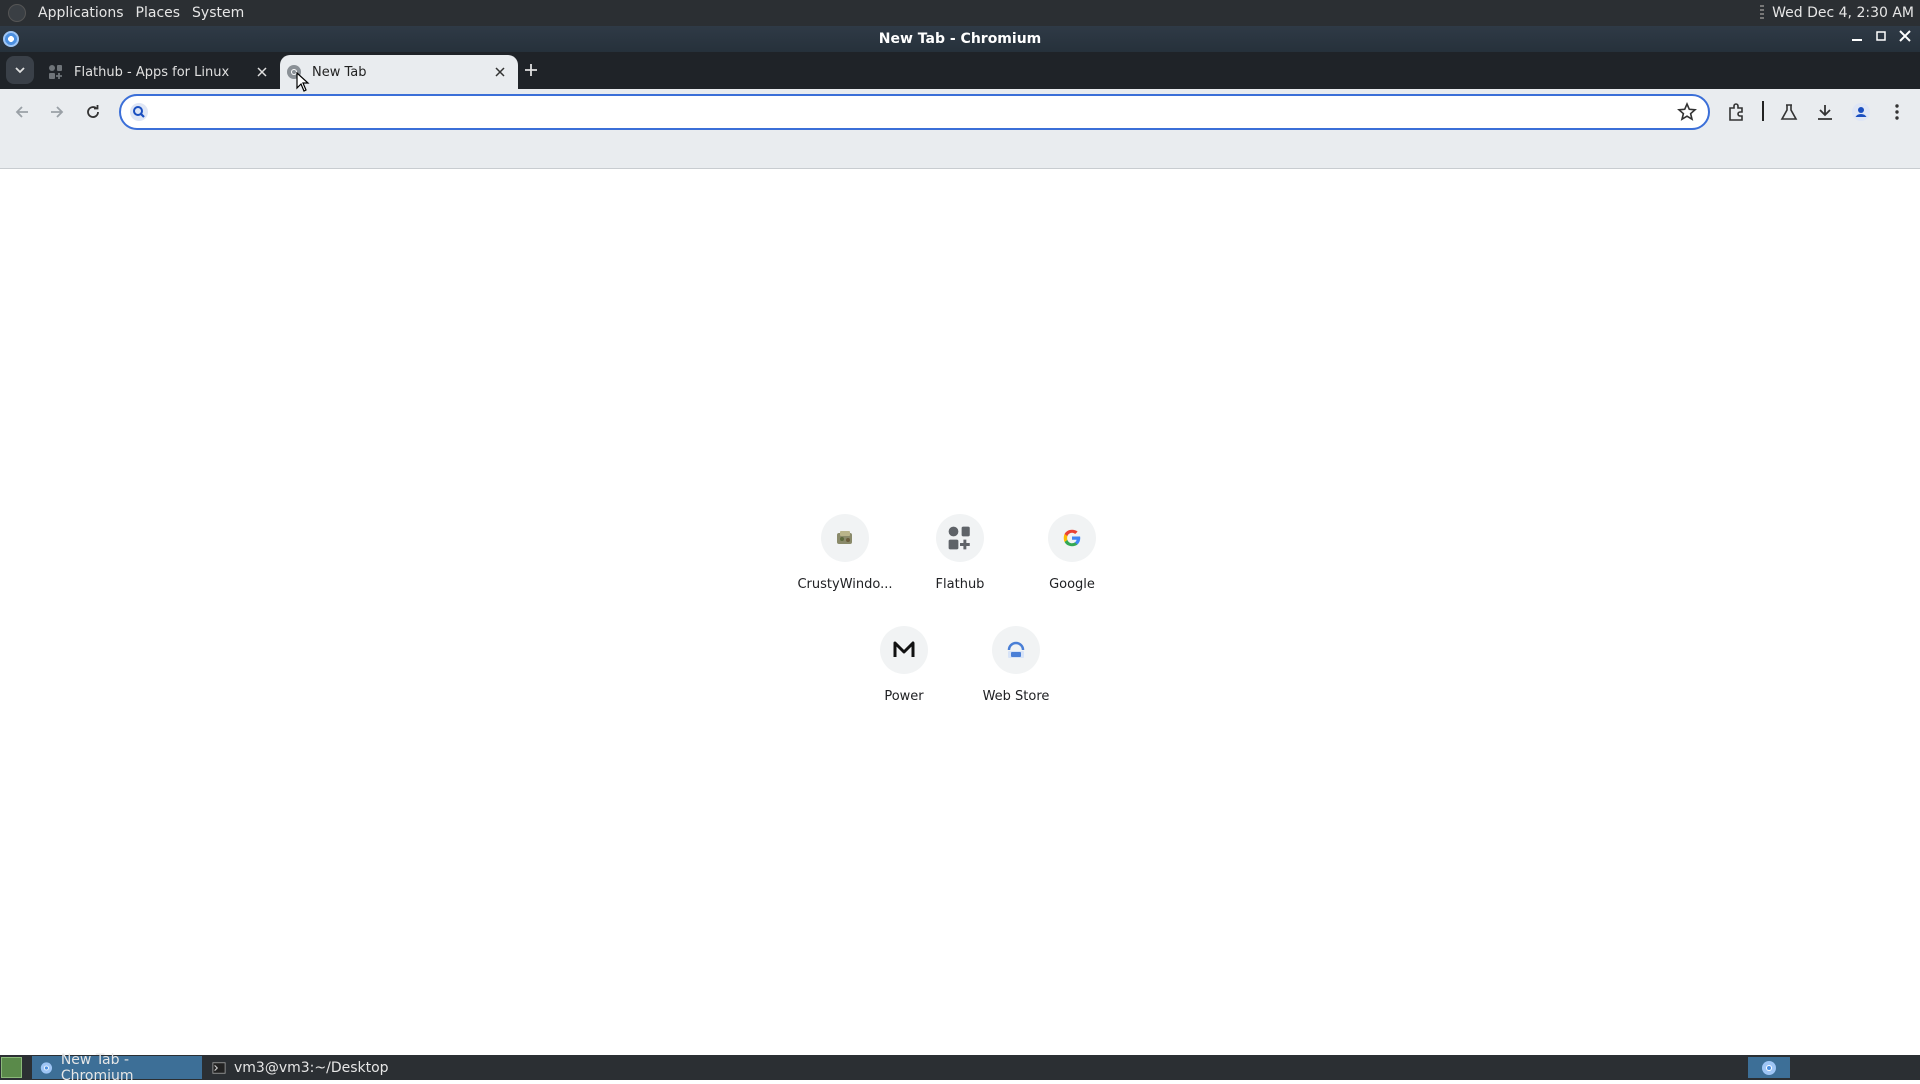 The image size is (1920, 1084). I want to click on address-bar, so click(914, 112).